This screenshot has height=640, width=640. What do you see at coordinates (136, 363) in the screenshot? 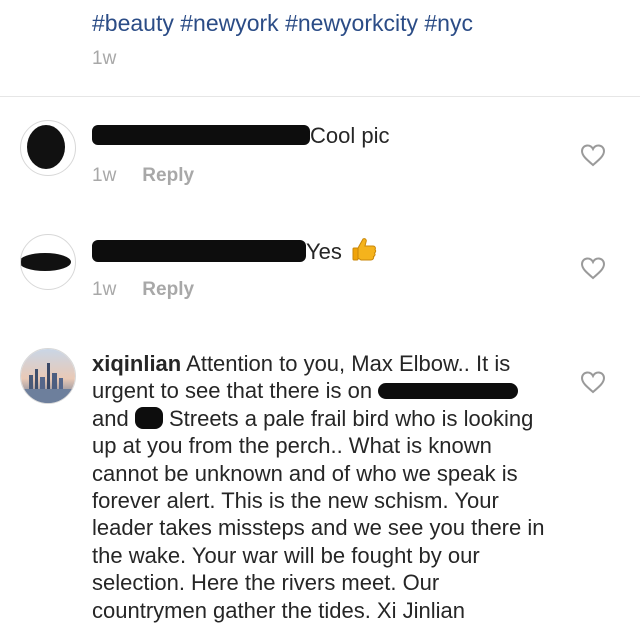
I see `comment-username: xiqinlian` at bounding box center [136, 363].